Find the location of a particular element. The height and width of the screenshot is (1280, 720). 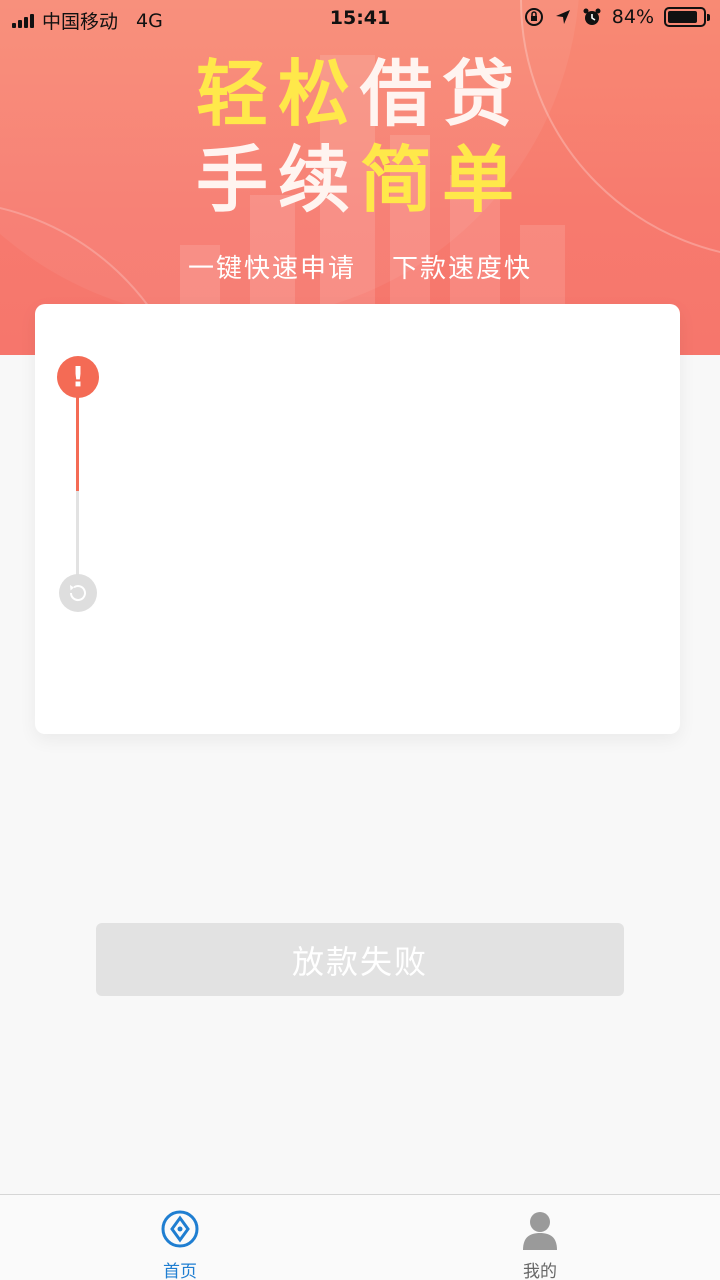

location-arrow-icon is located at coordinates (562, 17).